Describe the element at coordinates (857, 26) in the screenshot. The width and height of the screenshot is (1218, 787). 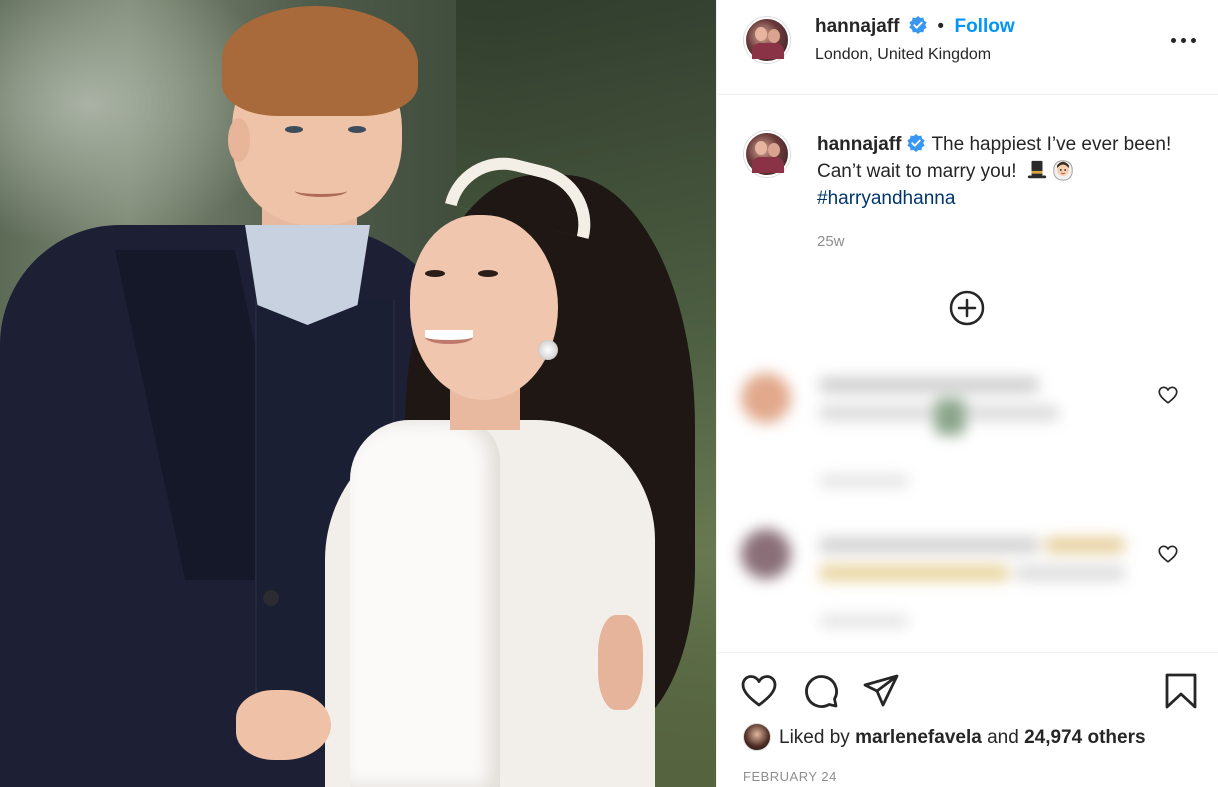
I see `username-link: hannajaff` at that location.